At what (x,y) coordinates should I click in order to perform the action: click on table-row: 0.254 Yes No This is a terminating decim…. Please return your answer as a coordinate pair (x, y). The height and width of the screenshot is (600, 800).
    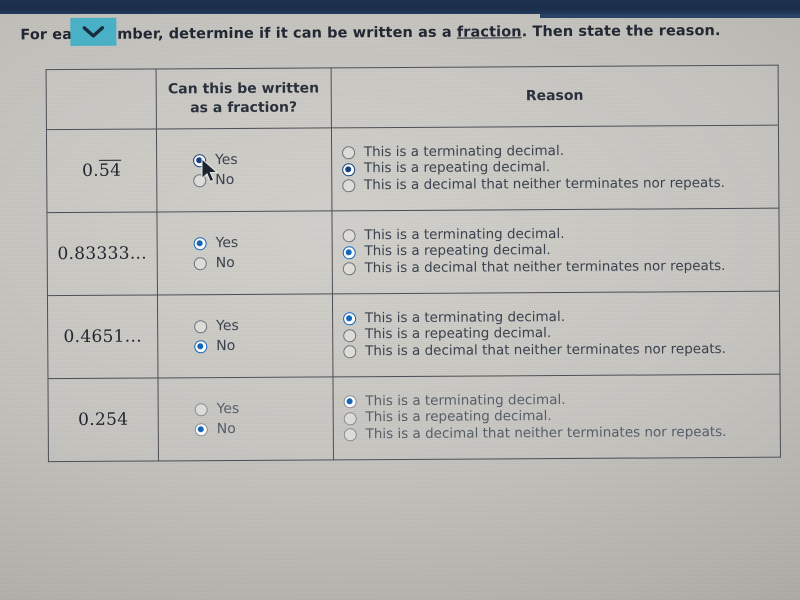
    Looking at the image, I should click on (414, 418).